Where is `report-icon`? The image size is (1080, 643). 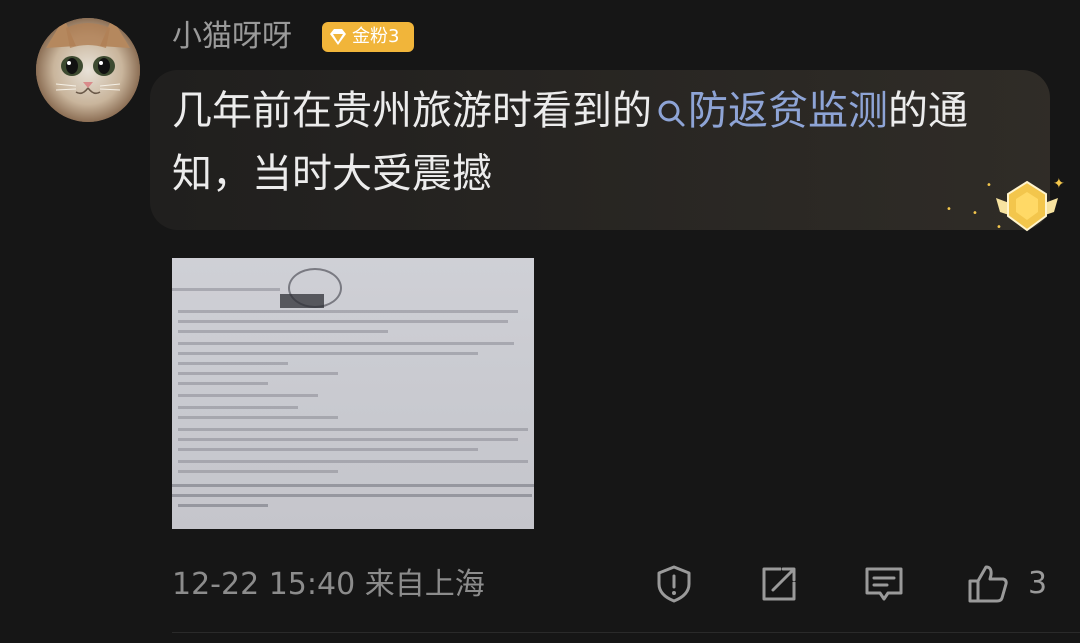 report-icon is located at coordinates (674, 584).